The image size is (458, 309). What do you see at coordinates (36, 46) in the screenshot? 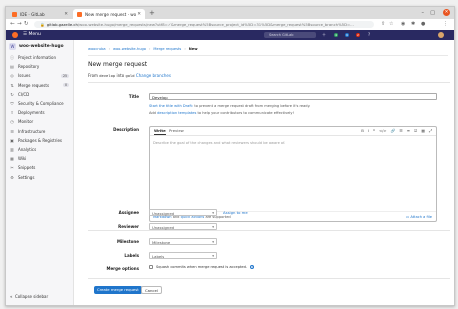
I see `project-header: W woo-website-hugo` at bounding box center [36, 46].